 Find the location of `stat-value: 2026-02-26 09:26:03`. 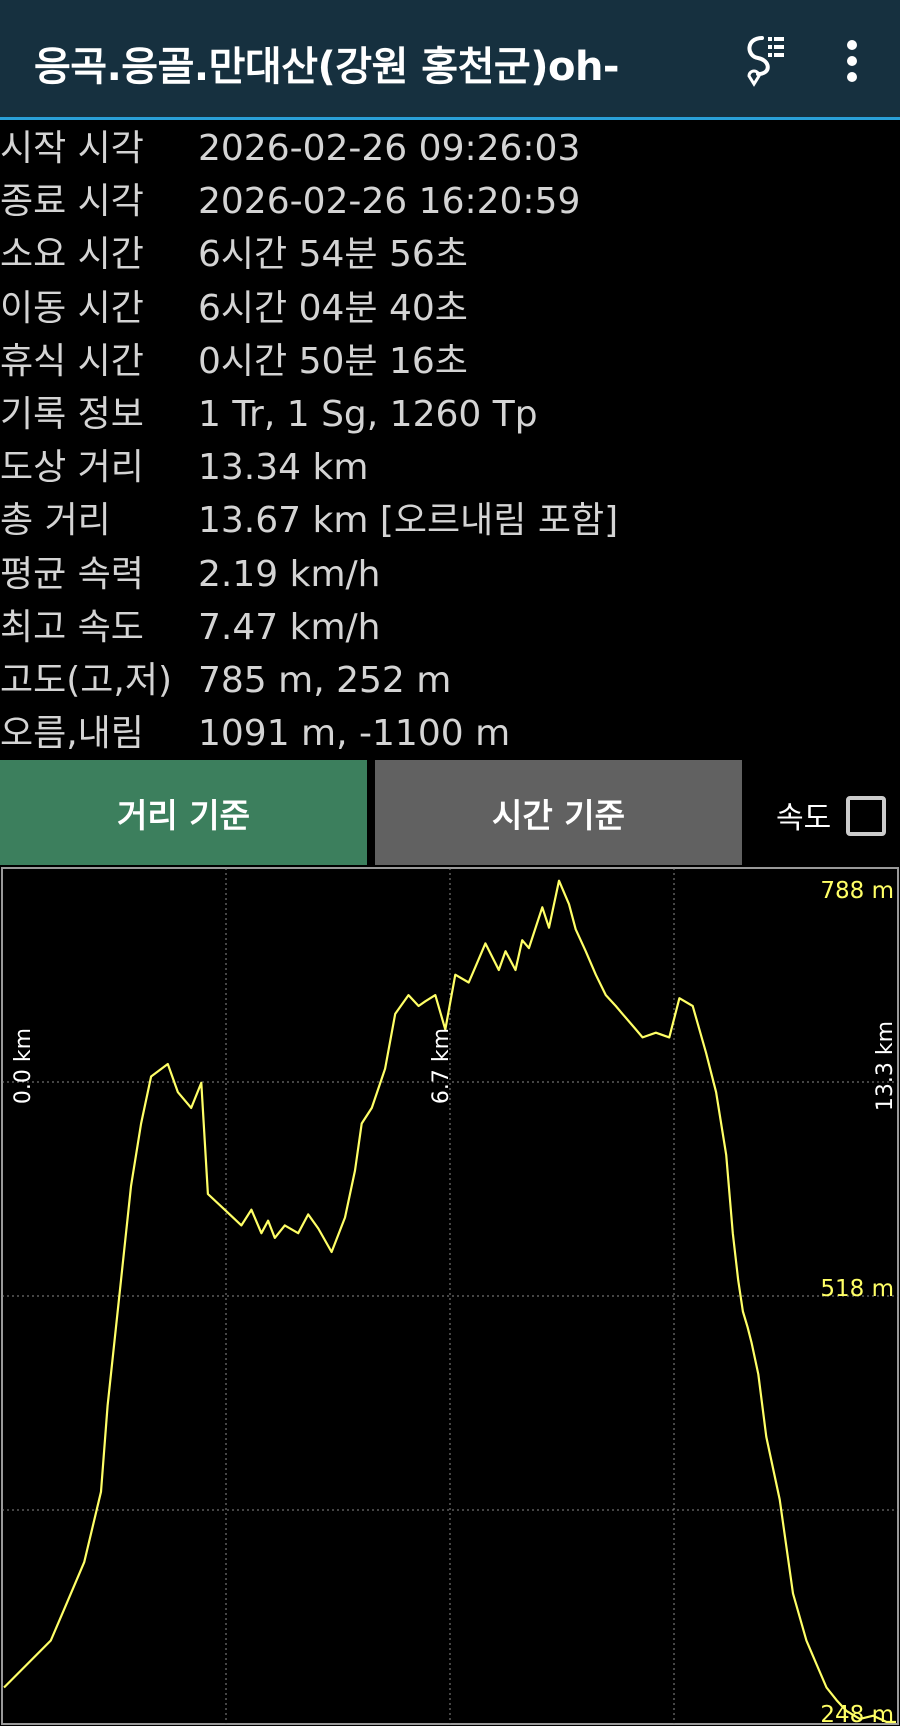

stat-value: 2026-02-26 09:26:03 is located at coordinates (389, 148).